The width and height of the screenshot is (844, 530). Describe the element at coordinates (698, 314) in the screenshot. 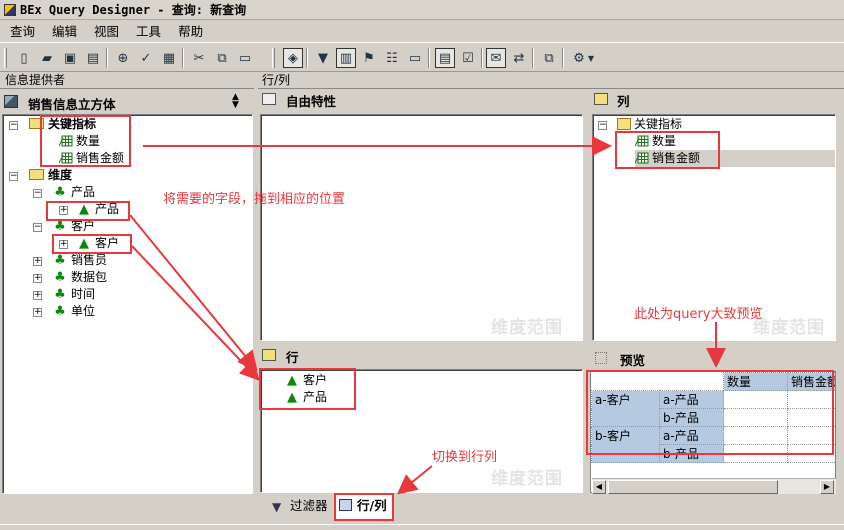

I see `annotation-preview-hint: 此处为query大致预览` at that location.